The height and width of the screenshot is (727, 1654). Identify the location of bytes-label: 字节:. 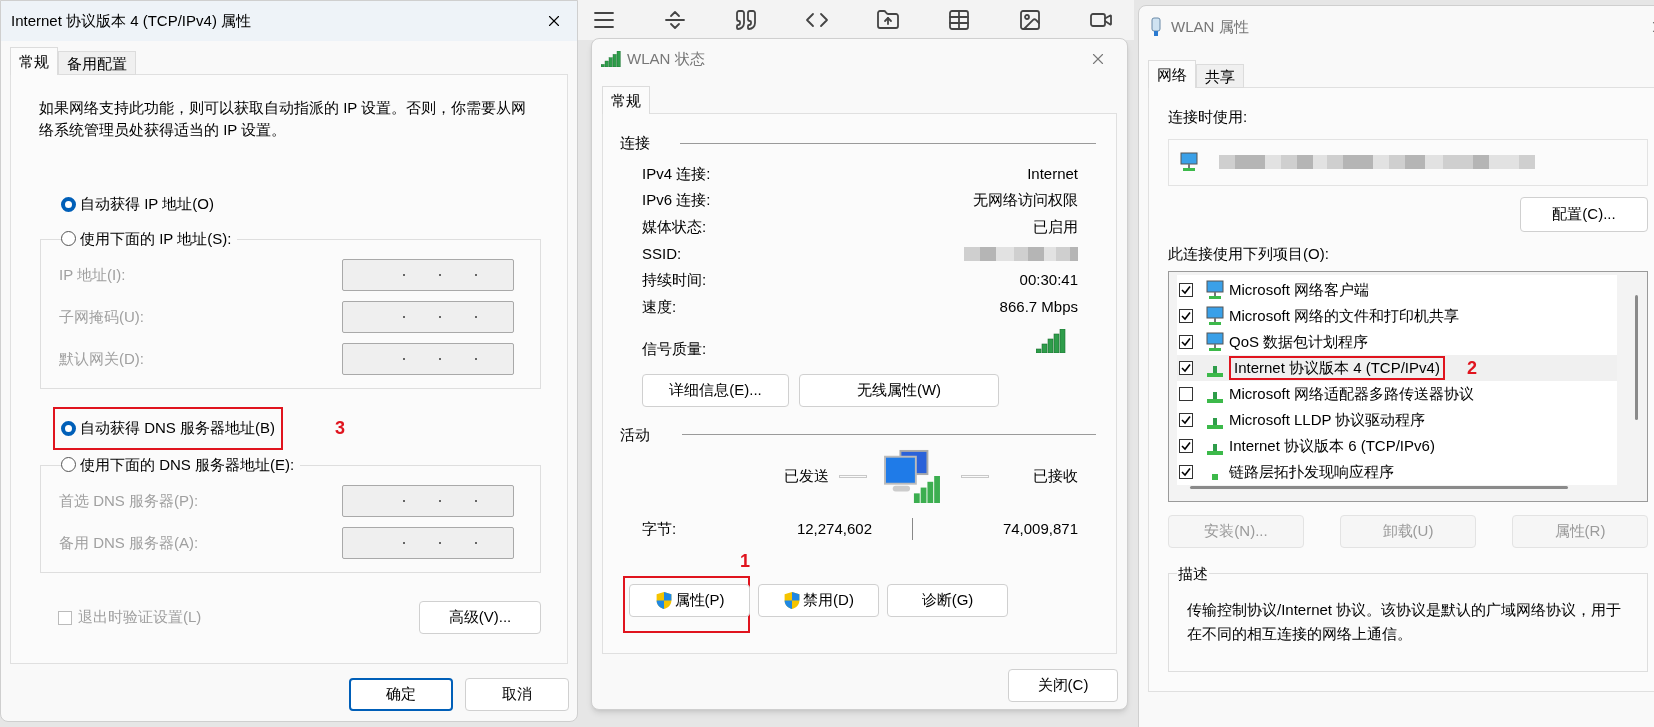
(660, 528).